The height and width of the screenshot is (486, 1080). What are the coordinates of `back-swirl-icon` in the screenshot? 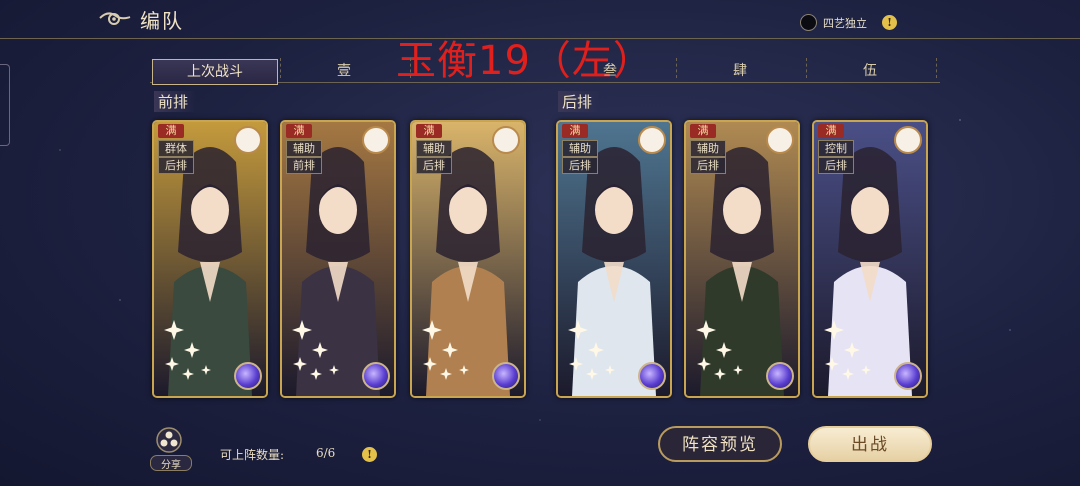 It's located at (115, 18).